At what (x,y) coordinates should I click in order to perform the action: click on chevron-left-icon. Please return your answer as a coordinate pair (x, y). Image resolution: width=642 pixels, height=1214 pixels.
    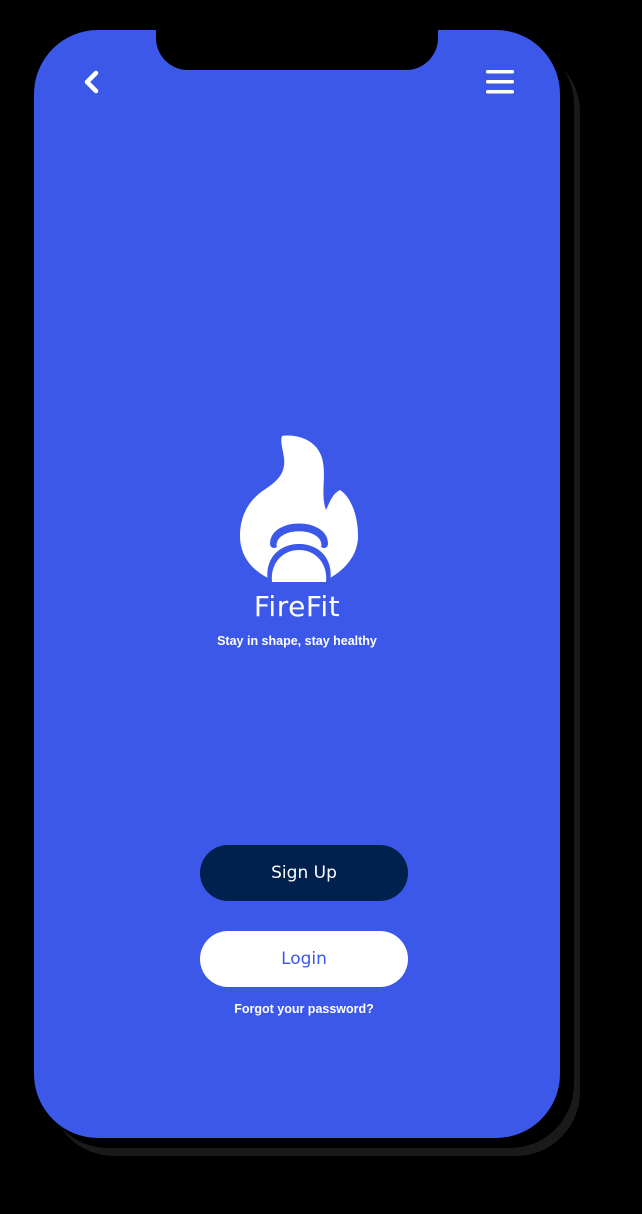
    Looking at the image, I should click on (91, 82).